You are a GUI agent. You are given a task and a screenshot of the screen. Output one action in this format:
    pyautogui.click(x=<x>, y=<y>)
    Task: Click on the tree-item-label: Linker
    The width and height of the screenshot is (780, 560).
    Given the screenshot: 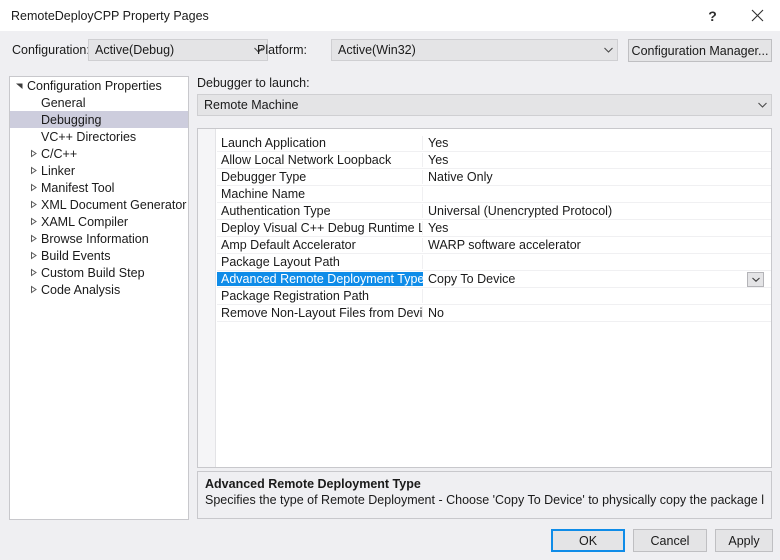 What is the action you would take?
    pyautogui.click(x=58, y=170)
    